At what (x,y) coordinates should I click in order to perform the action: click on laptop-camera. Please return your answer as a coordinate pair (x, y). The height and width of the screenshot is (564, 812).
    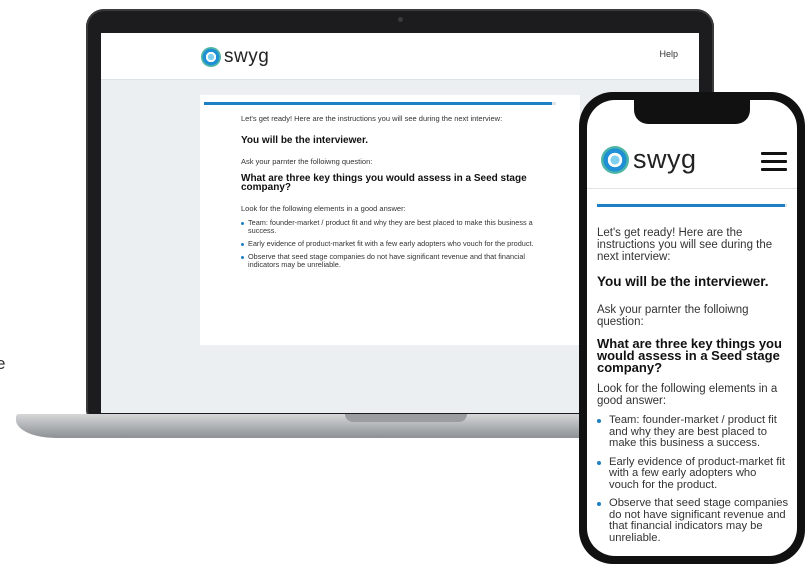
    Looking at the image, I should click on (400, 19).